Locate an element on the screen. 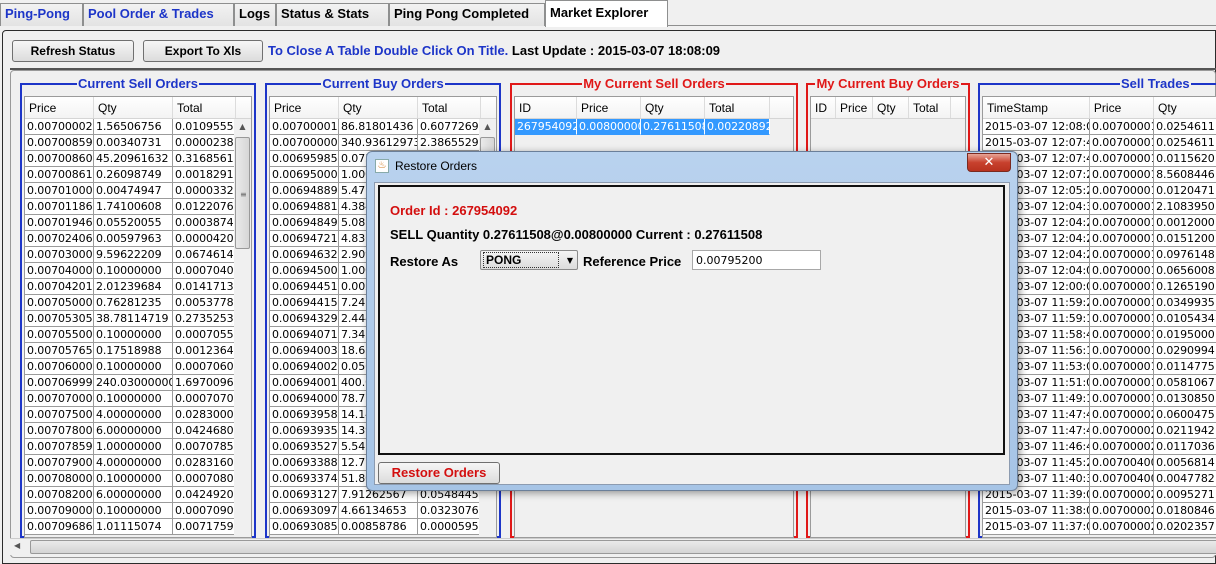  table-row: 0.00707859 1.00000000 0.00707859 is located at coordinates (138, 447).